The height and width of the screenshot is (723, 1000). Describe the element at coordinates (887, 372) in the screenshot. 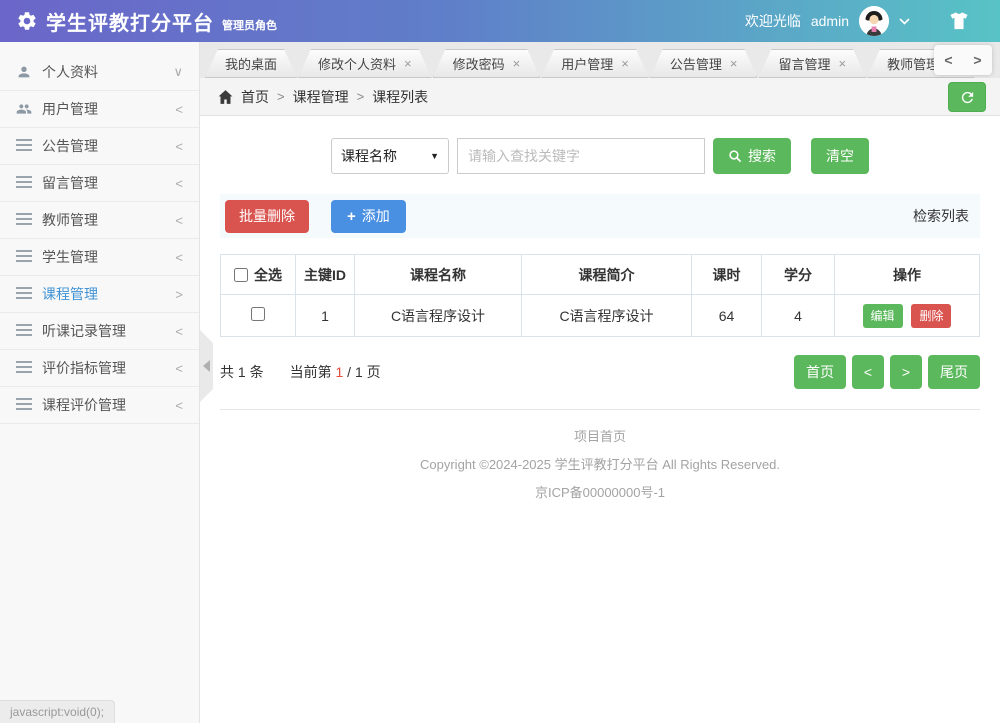

I see `pager-buttons: 首页 < > 尾页` at that location.